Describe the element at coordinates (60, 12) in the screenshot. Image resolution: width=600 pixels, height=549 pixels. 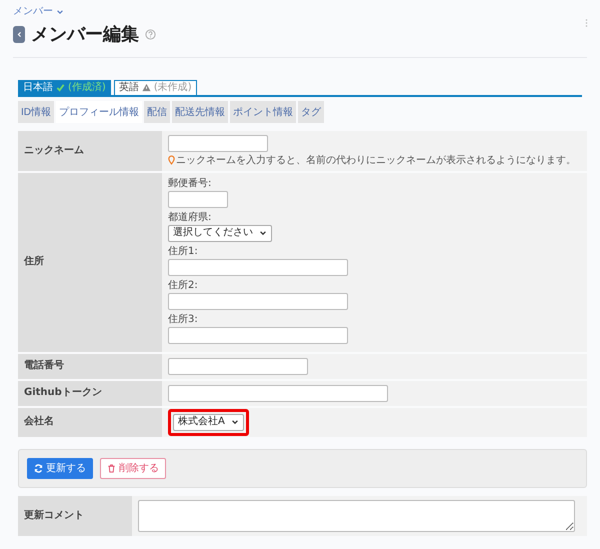
I see `chevron-down-icon` at that location.